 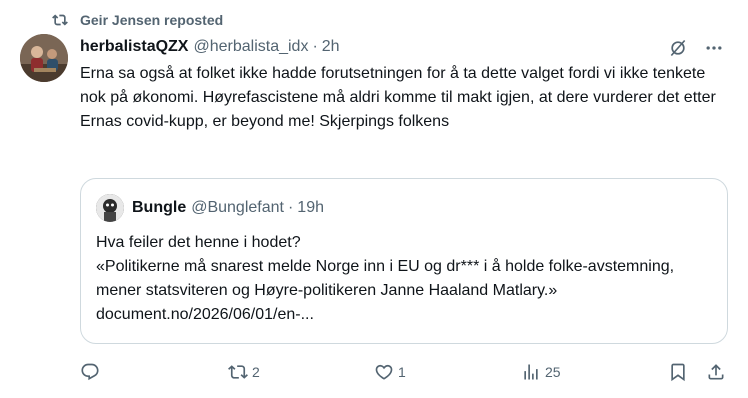 What do you see at coordinates (237, 207) in the screenshot?
I see `quoted-author-handle: @Bunglefant` at bounding box center [237, 207].